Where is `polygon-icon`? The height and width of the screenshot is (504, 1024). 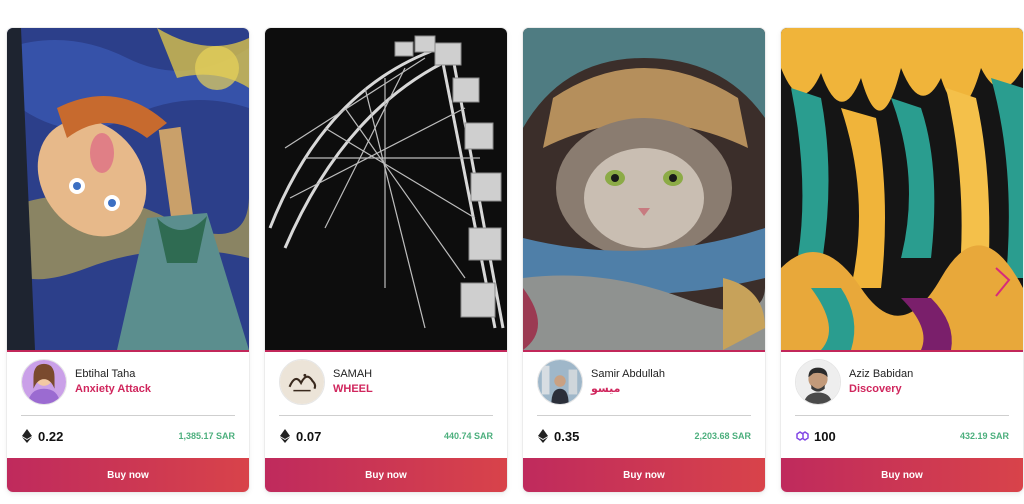
polygon-icon is located at coordinates (802, 436).